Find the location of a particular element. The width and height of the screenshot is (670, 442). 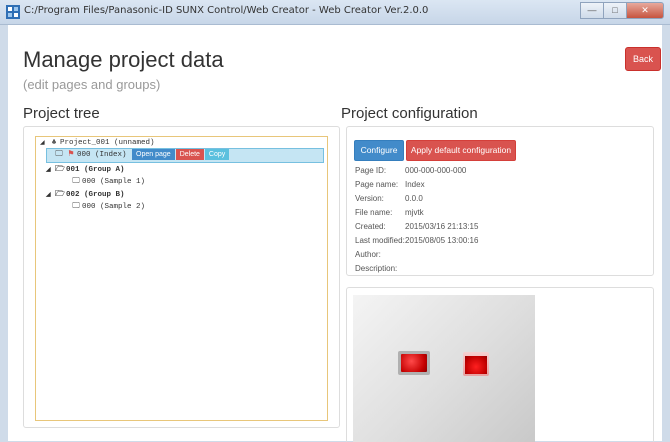

project-tree-title: Project tree is located at coordinates (61, 113).